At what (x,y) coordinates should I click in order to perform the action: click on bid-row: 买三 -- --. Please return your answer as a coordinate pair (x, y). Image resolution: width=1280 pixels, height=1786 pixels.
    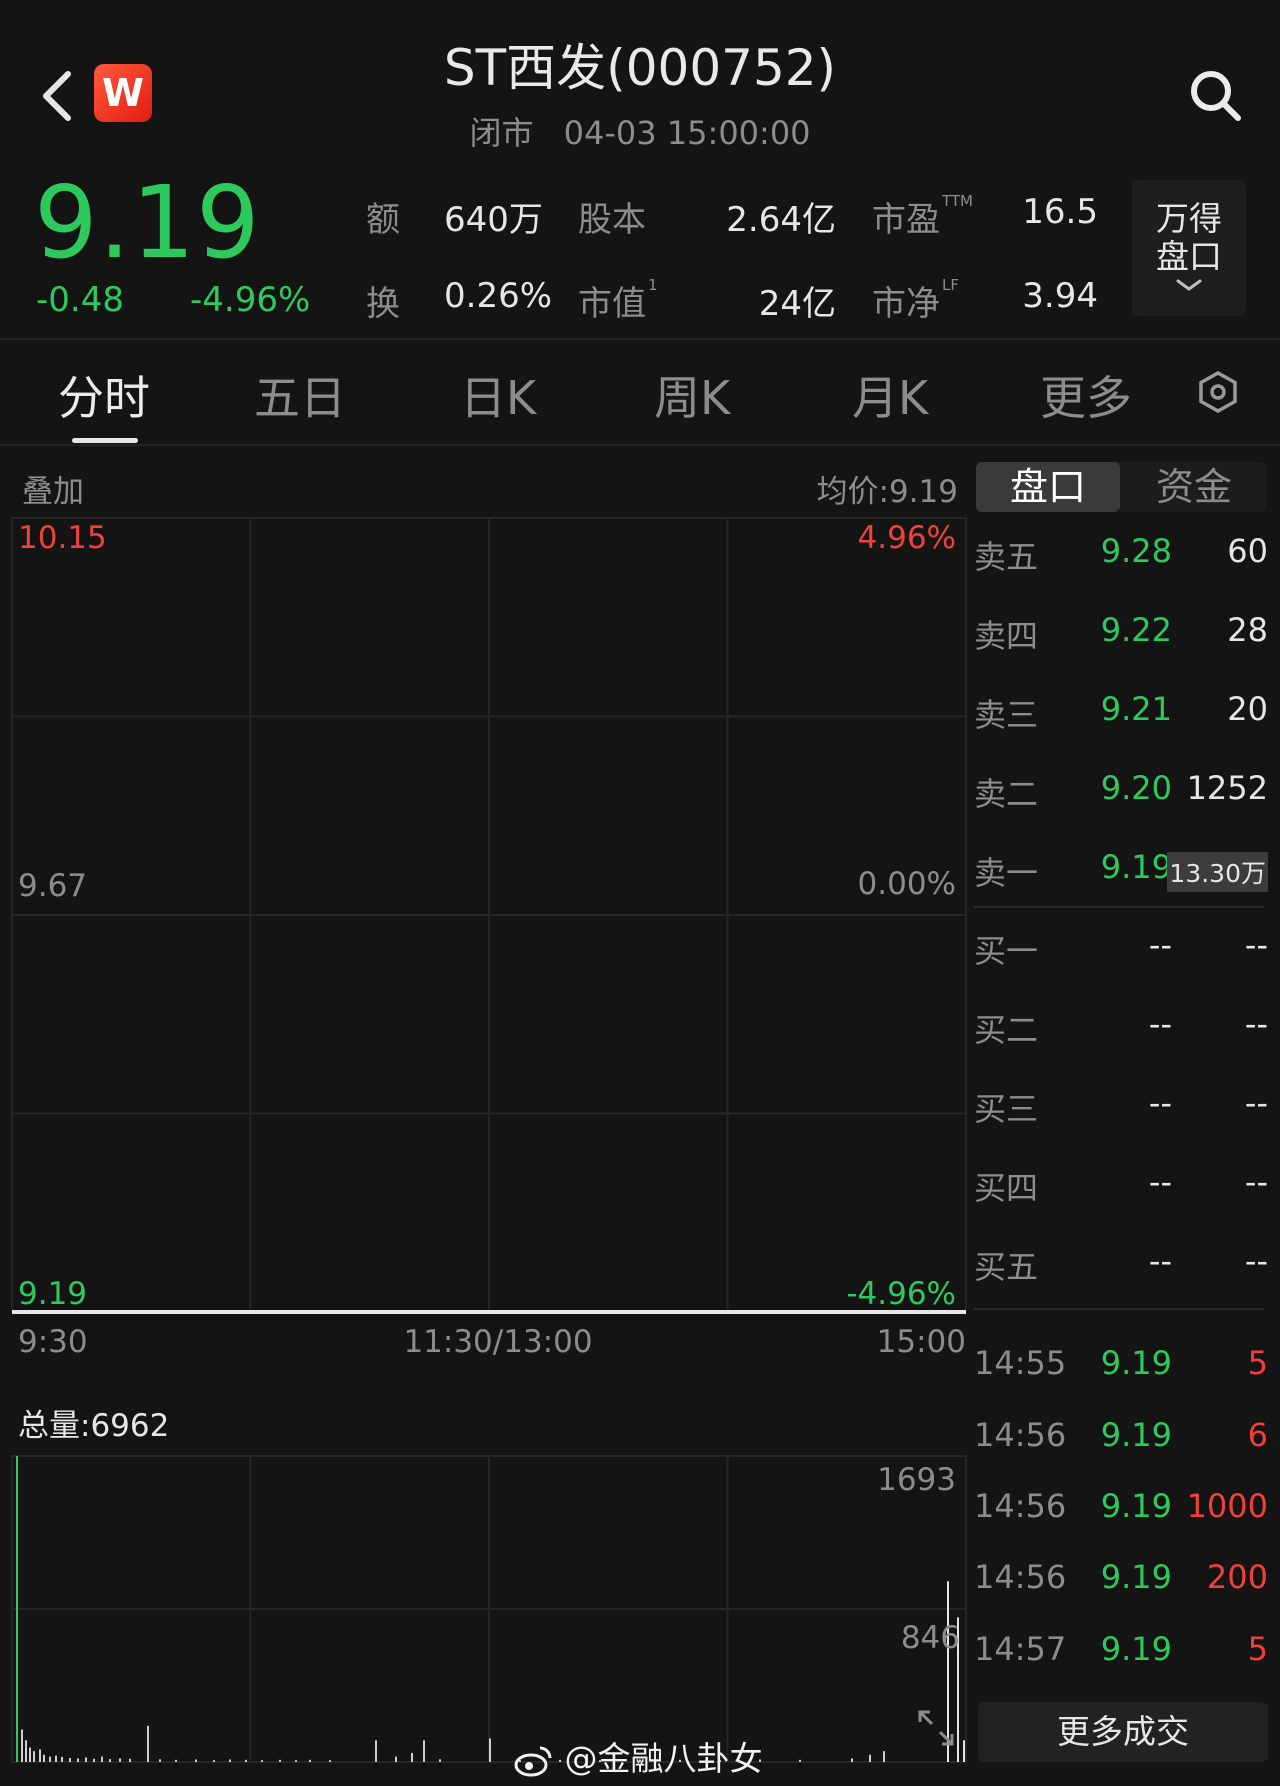
    Looking at the image, I should click on (1121, 1106).